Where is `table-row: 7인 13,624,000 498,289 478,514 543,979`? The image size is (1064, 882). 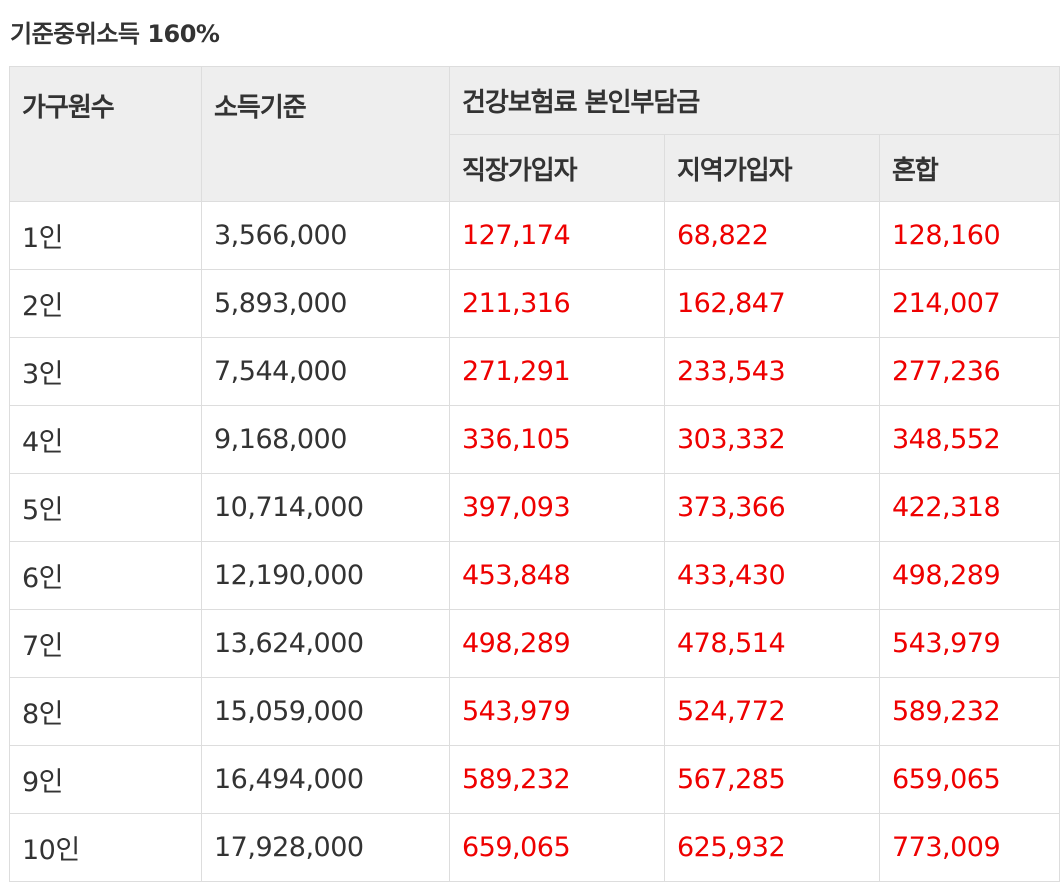
table-row: 7인 13,624,000 498,289 478,514 543,979 is located at coordinates (534, 643).